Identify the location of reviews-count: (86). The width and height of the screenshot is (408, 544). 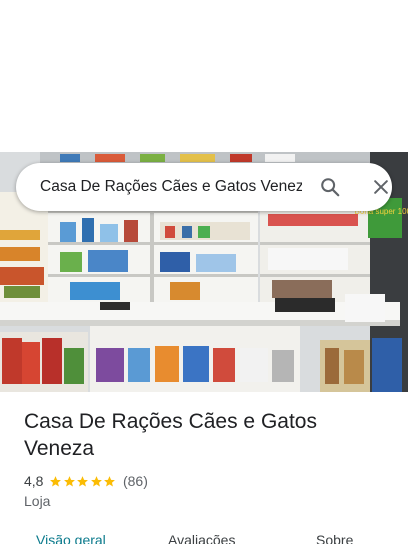
(135, 481).